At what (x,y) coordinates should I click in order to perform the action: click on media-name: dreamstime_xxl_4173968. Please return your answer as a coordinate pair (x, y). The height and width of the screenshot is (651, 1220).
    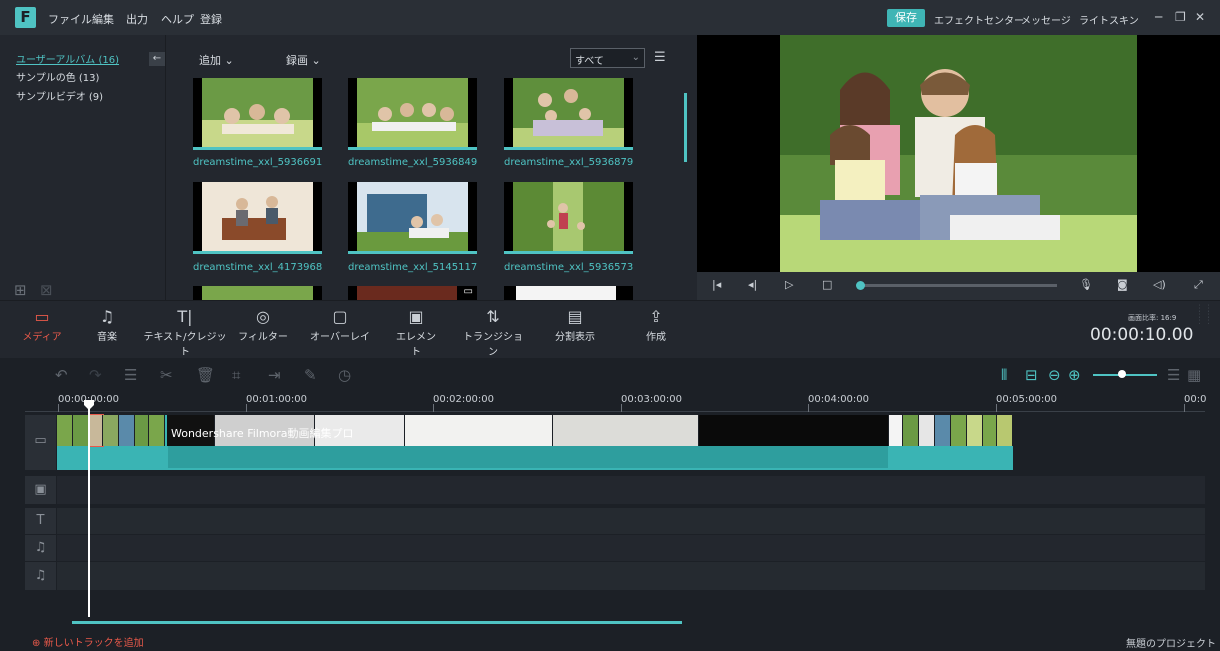
    Looking at the image, I should click on (258, 267).